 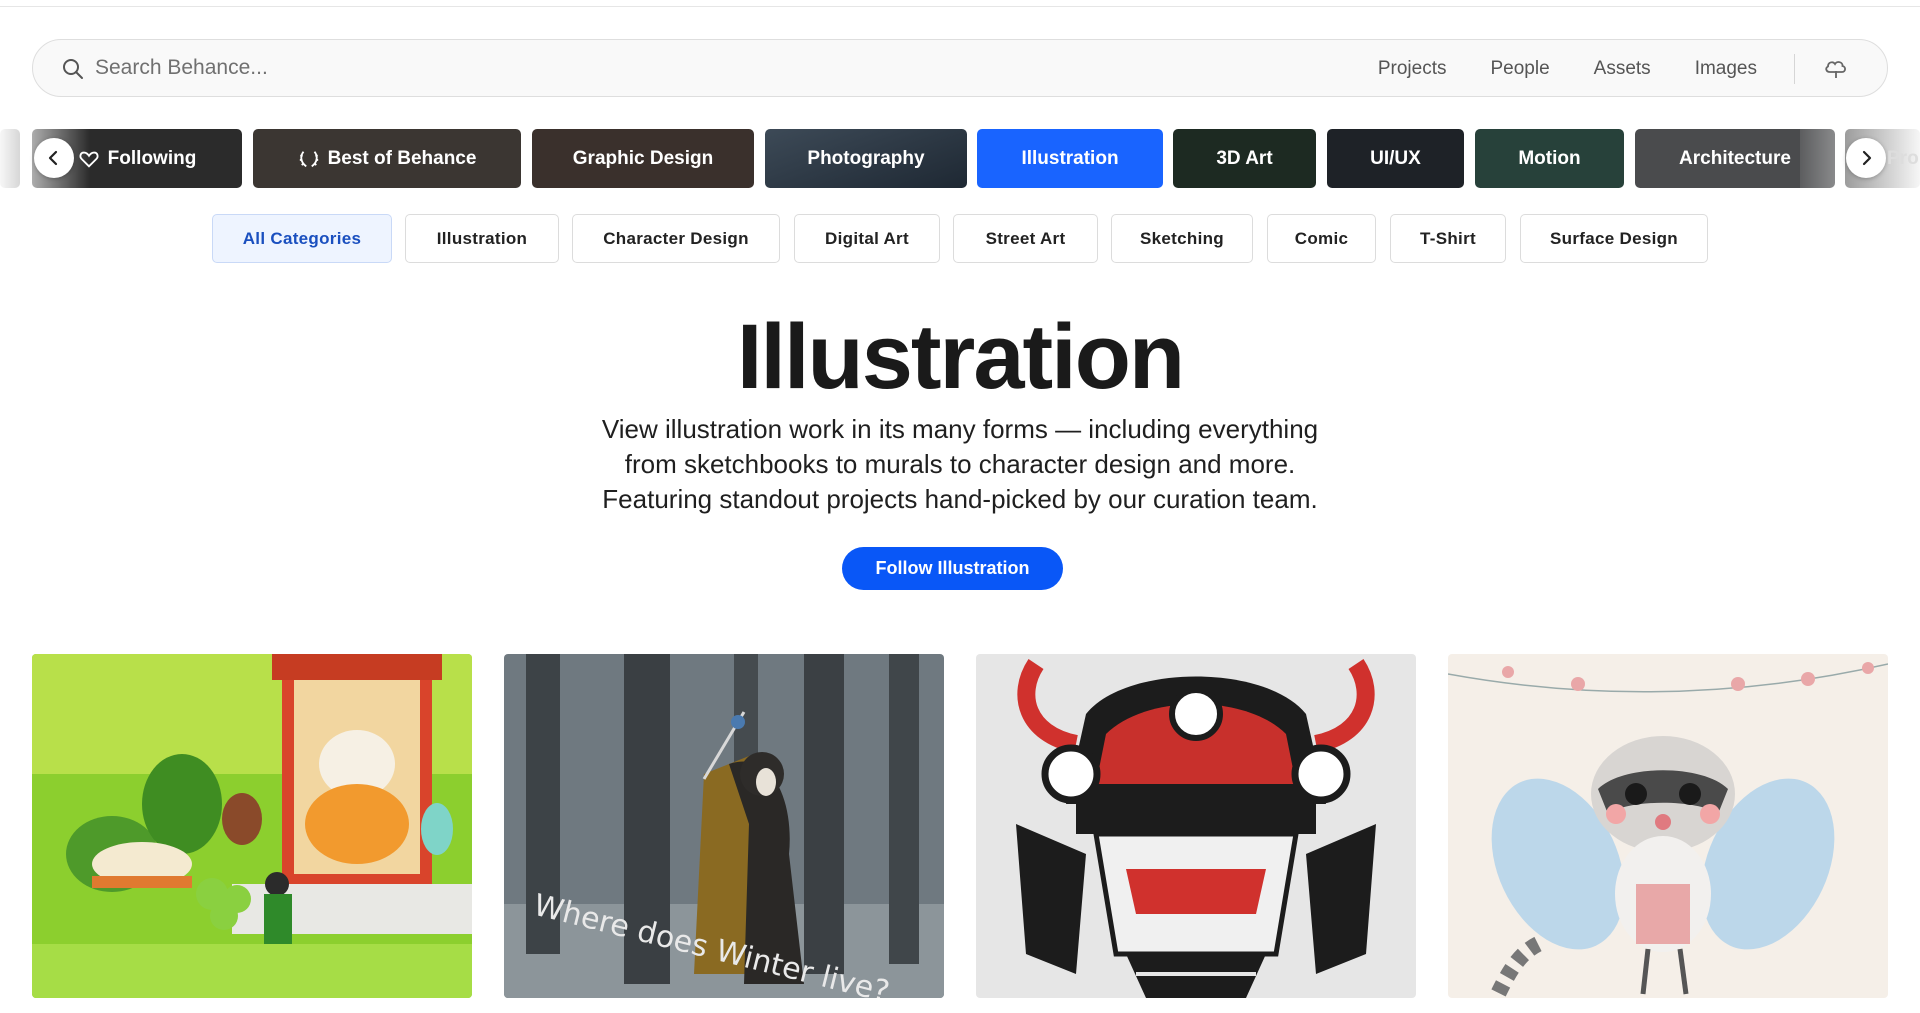 I want to click on subcategory-street-art: Street Art, so click(x=1025, y=238).